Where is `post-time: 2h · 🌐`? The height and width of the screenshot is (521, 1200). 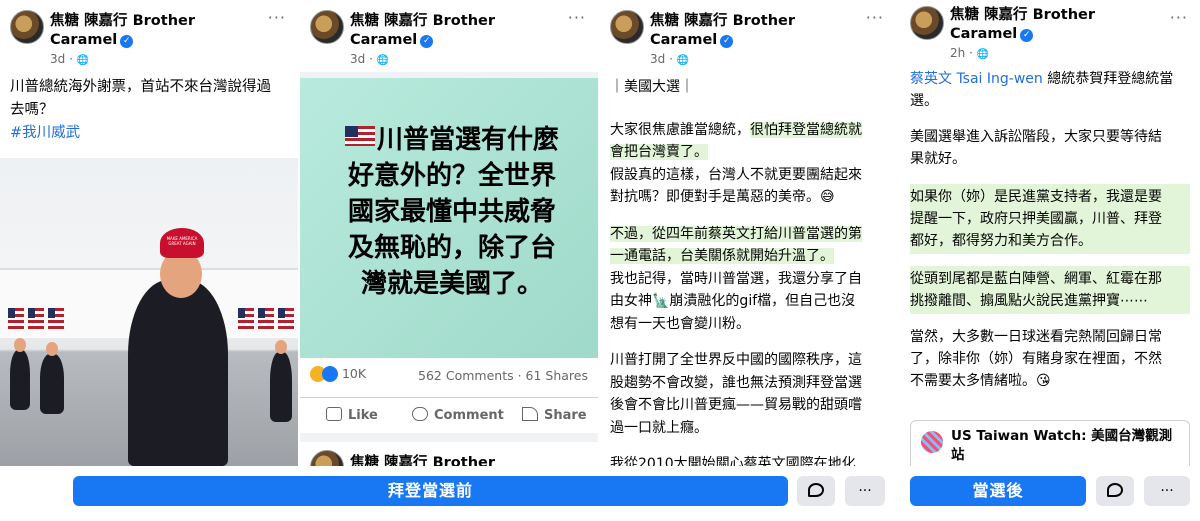
post-time: 2h · 🌐 is located at coordinates (969, 53).